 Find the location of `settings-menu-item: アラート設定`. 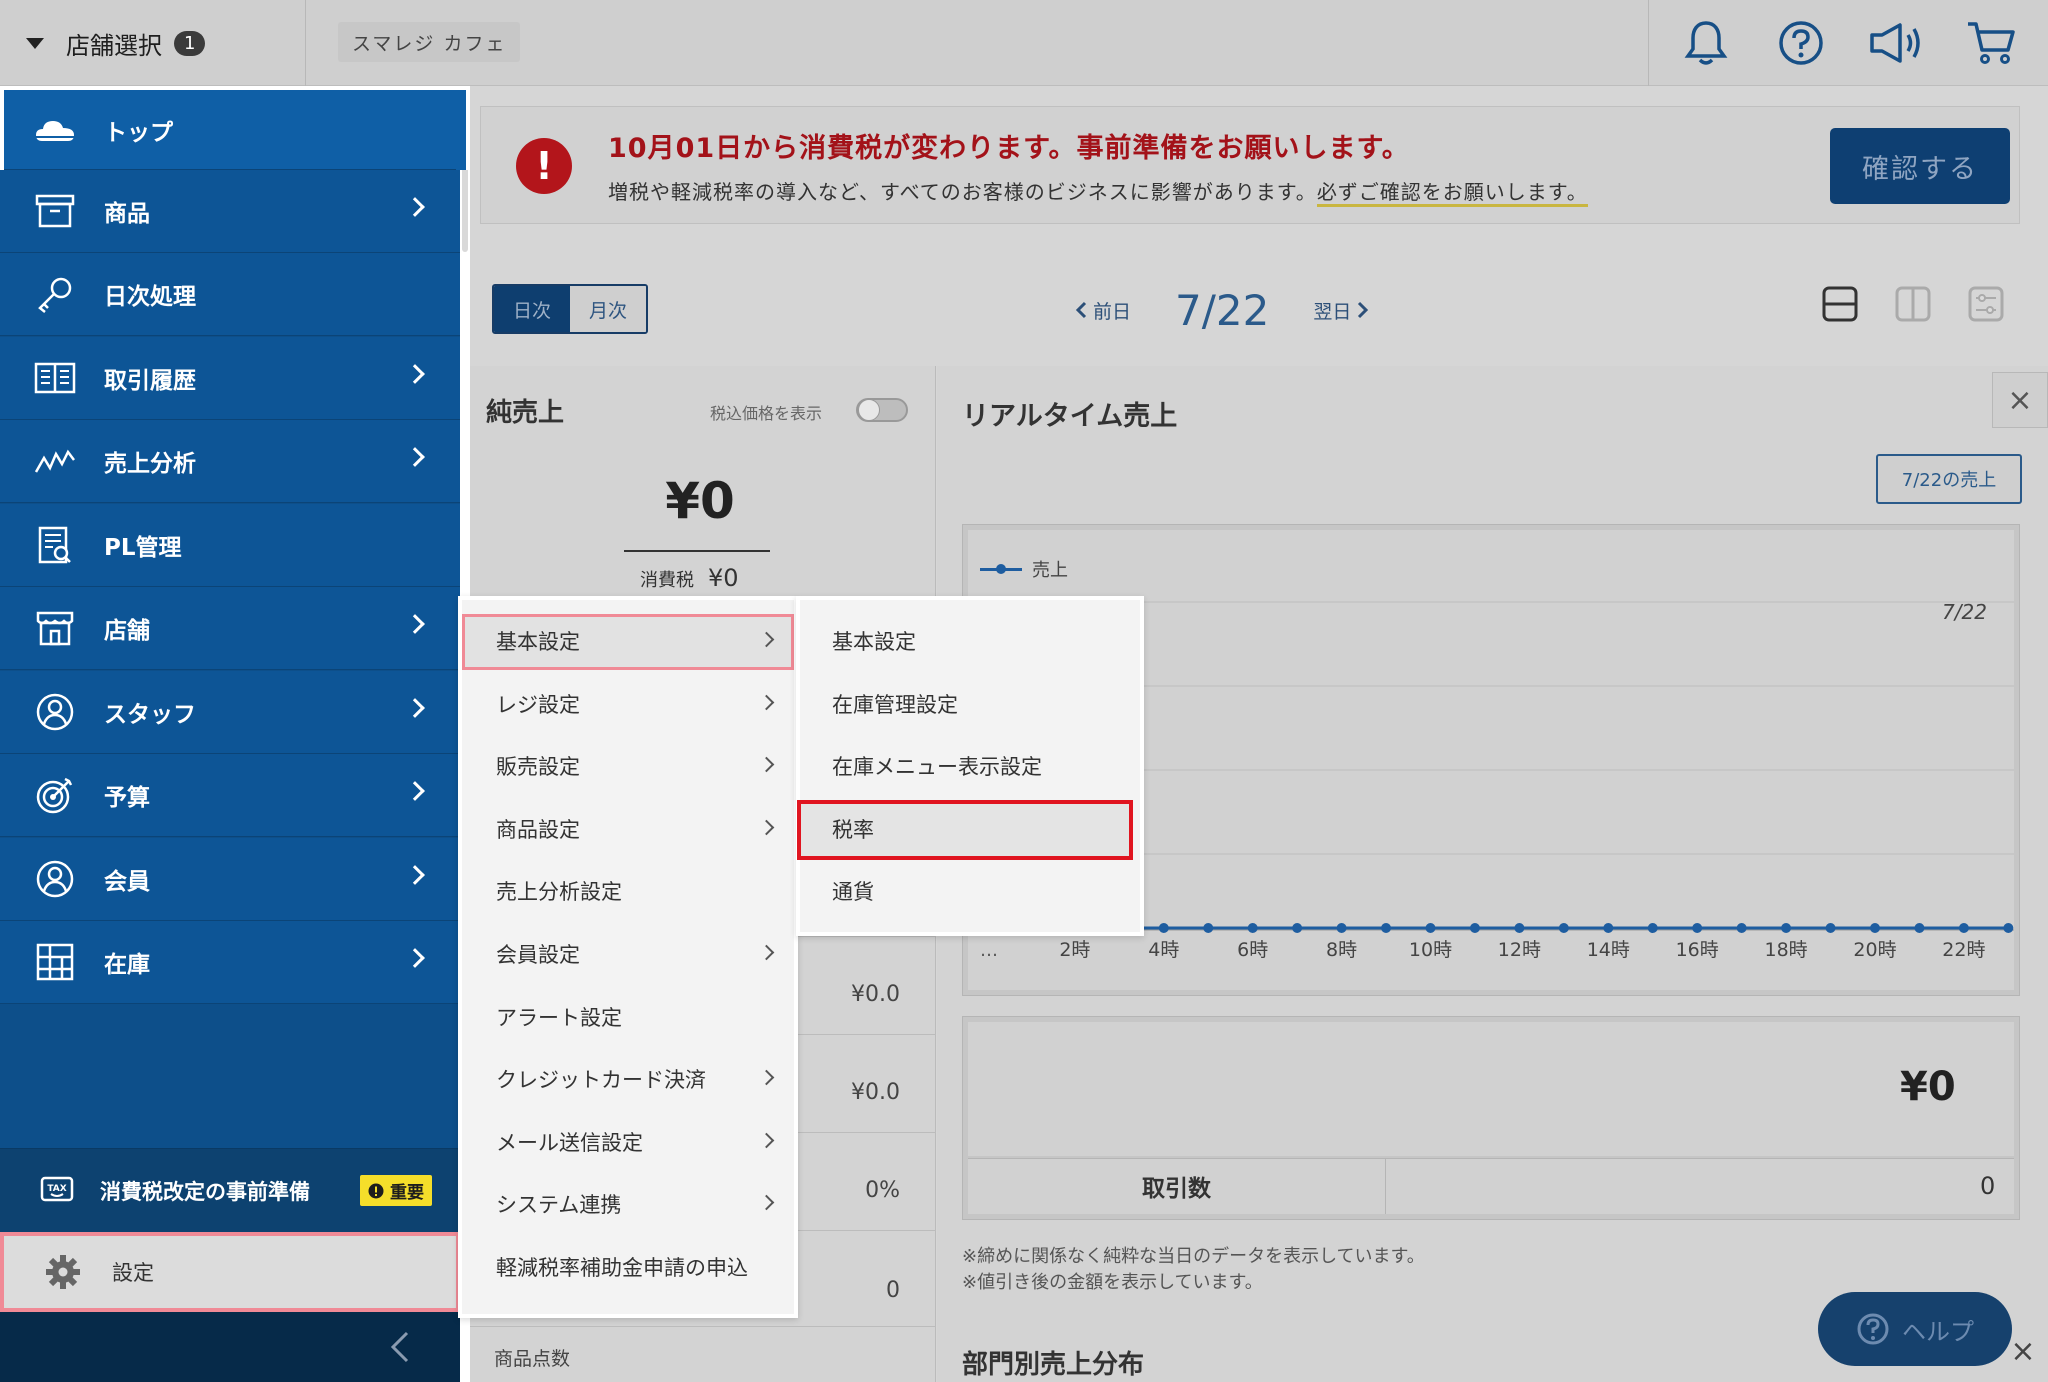

settings-menu-item: アラート設定 is located at coordinates (628, 1017).